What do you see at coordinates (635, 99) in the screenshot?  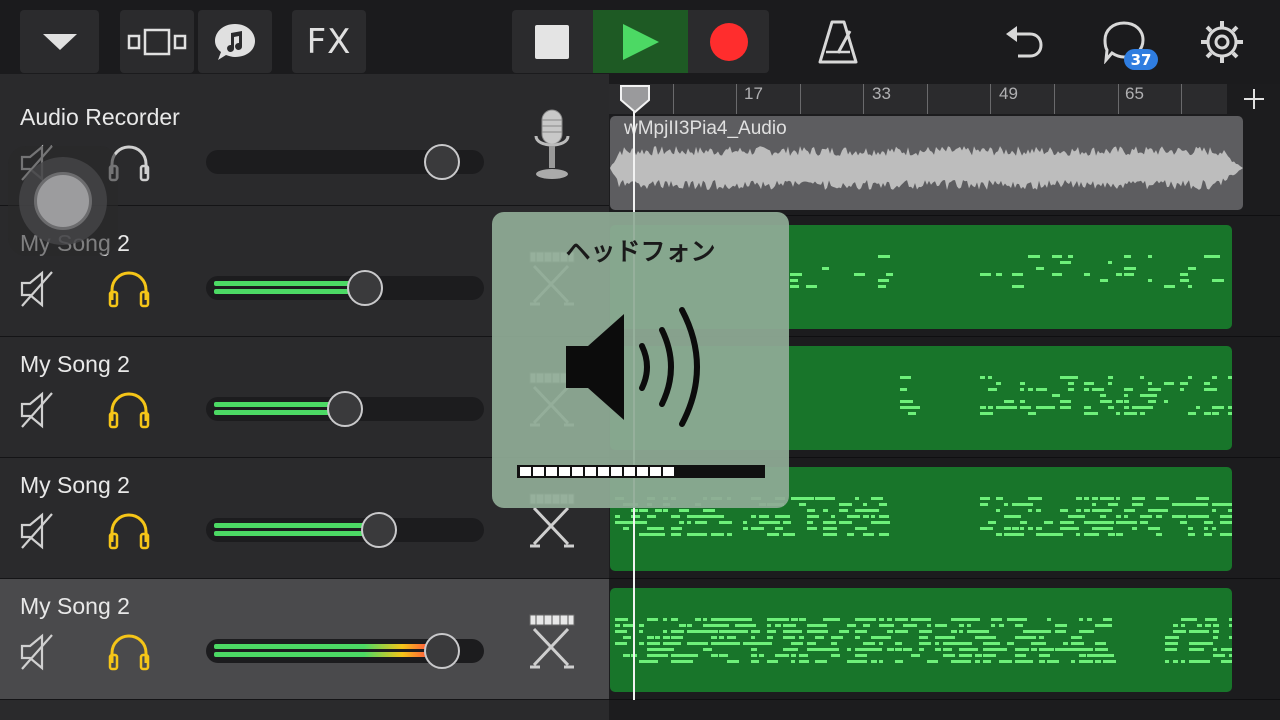 I see `playhead-handle` at bounding box center [635, 99].